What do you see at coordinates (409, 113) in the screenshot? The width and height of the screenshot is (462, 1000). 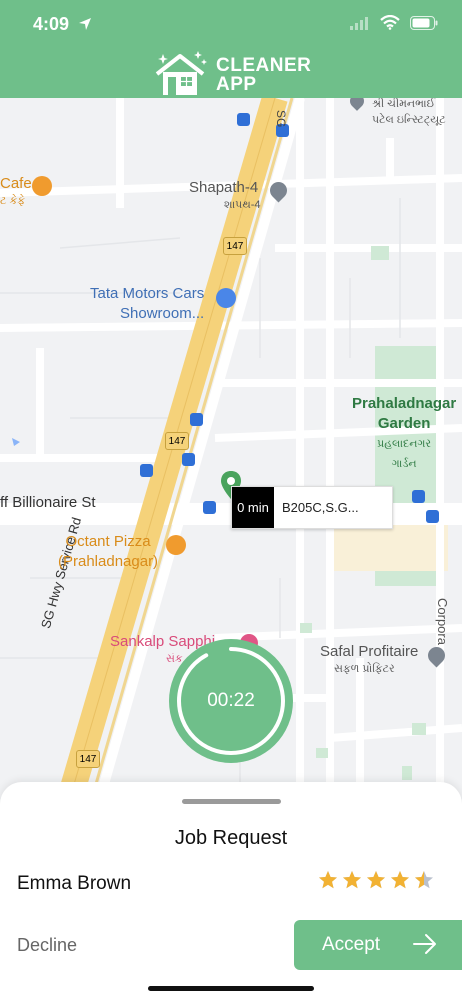 I see `poi-temple: શ્રી ચીમનભાઈ પટેલ ઇન્સ્ટિટ્યૂટ` at bounding box center [409, 113].